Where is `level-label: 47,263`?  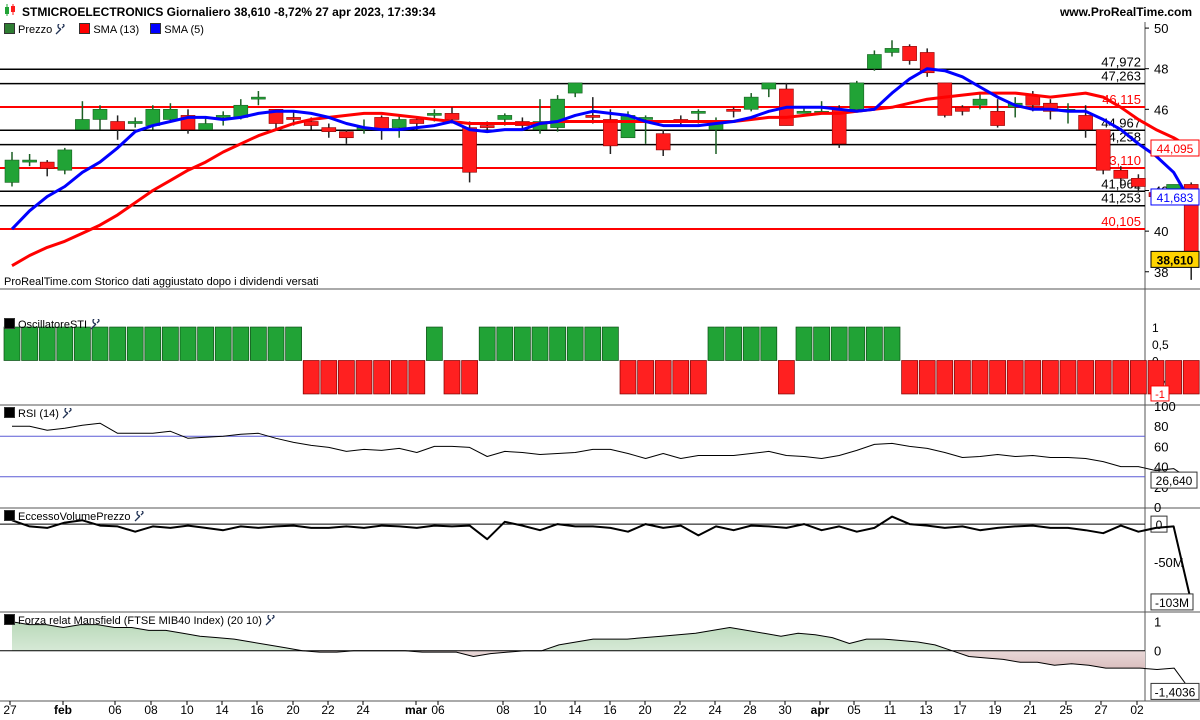
level-label: 47,263 is located at coordinates (1121, 76).